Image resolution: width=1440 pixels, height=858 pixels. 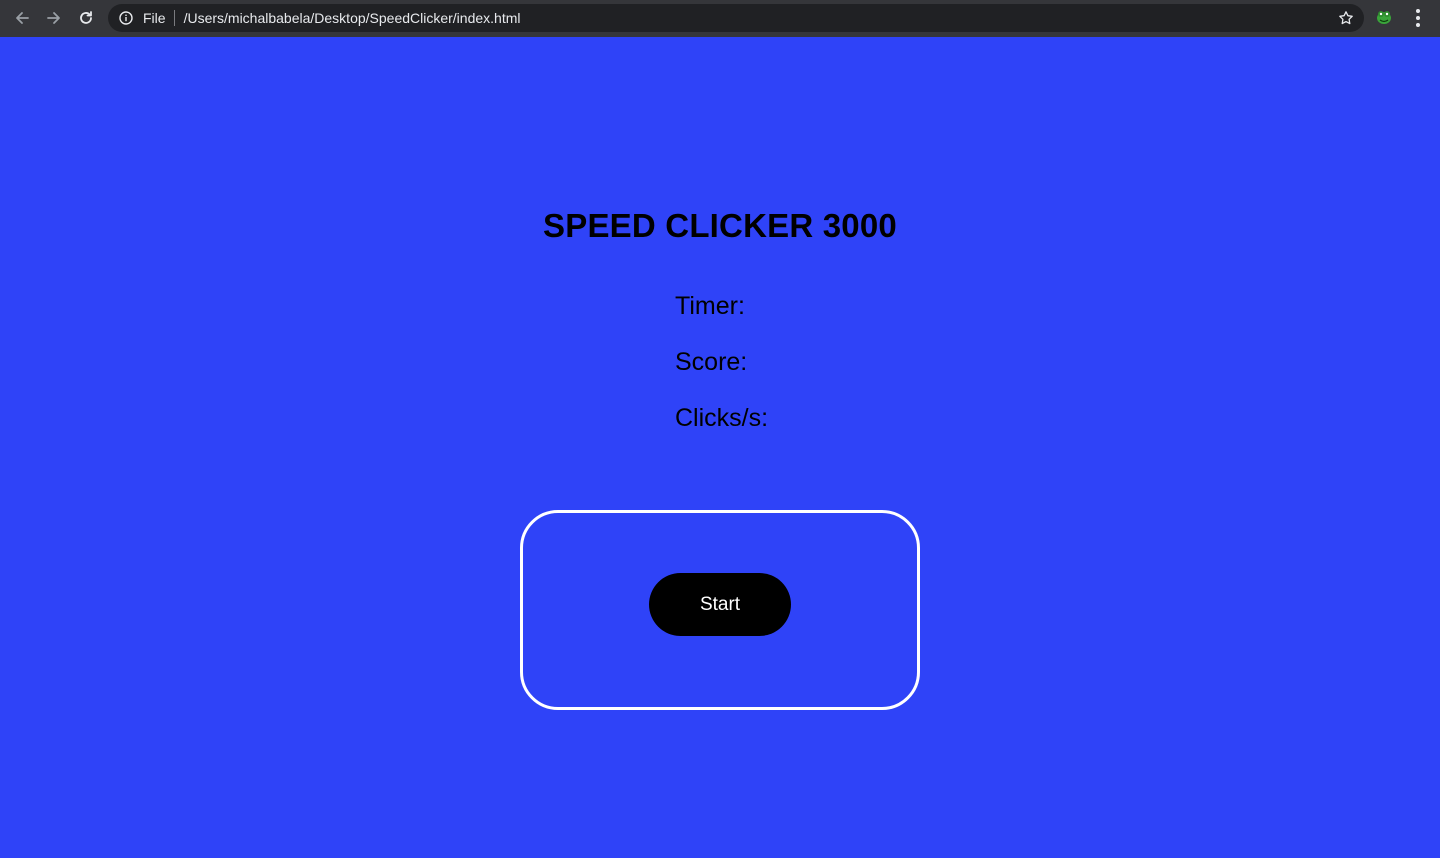 I want to click on scheme-label: File, so click(x=154, y=18).